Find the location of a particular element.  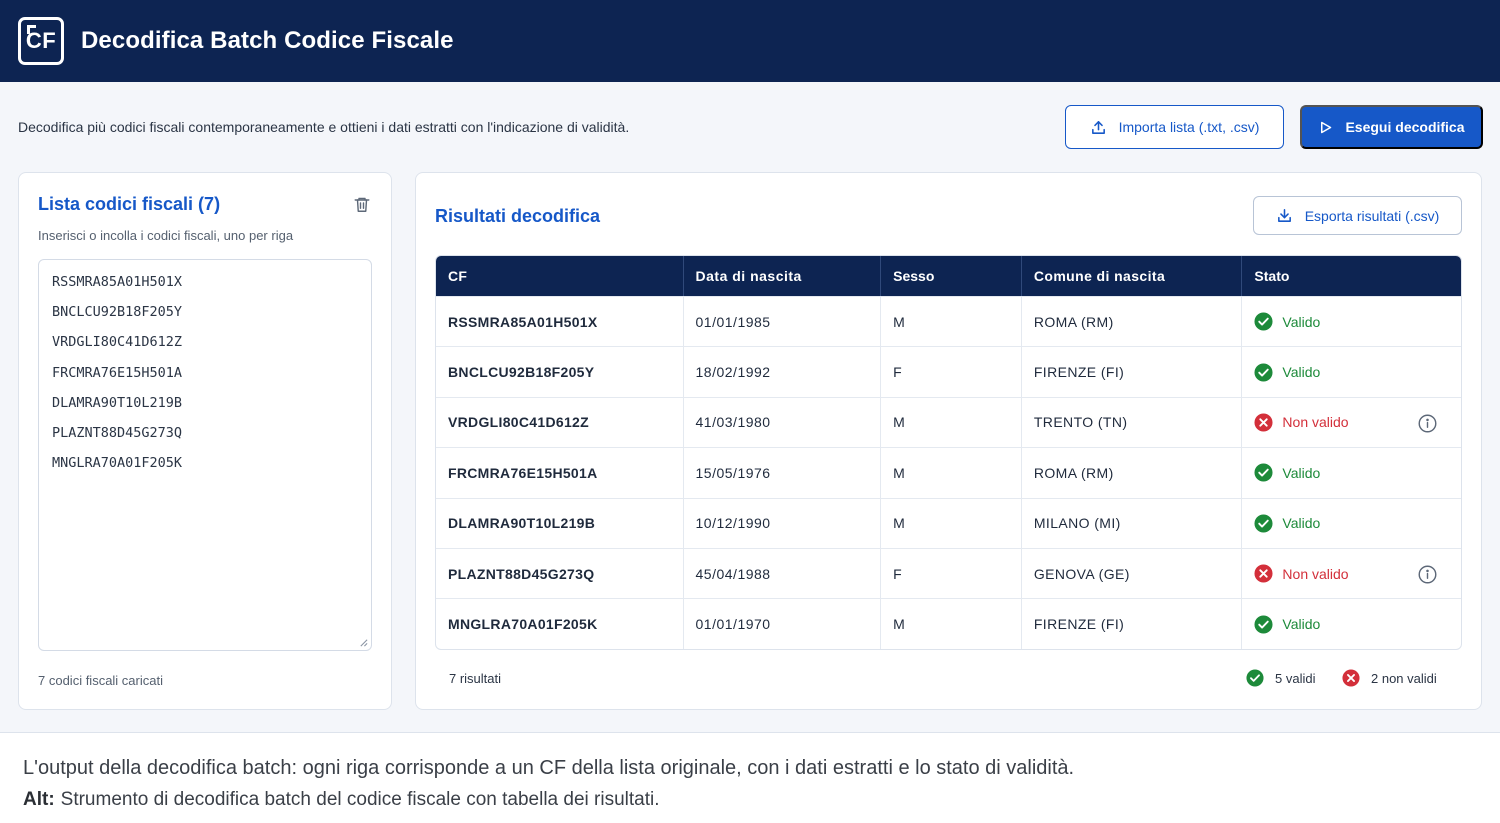

cf-cell: PLAZNT88D45G273Q is located at coordinates (560, 573).